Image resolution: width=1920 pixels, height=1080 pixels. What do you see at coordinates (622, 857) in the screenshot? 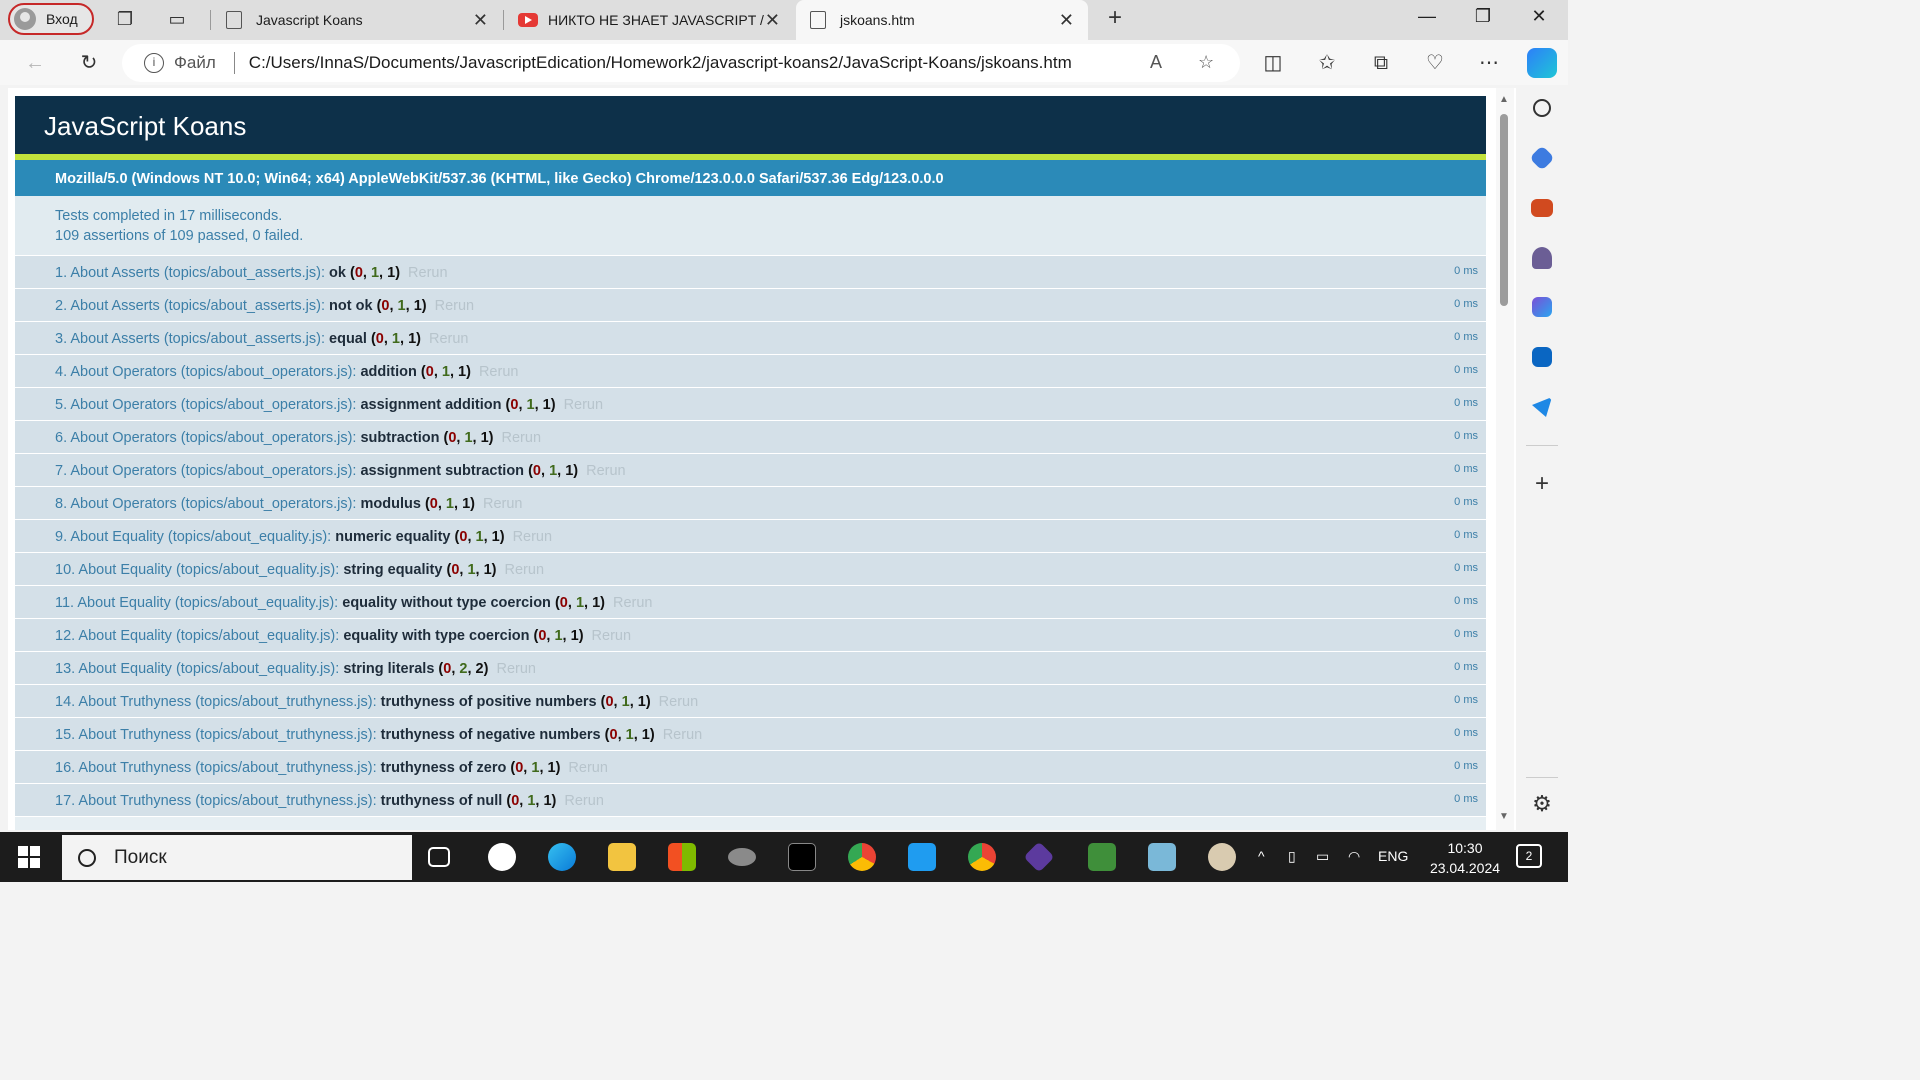
I see `file-explorer-icon` at bounding box center [622, 857].